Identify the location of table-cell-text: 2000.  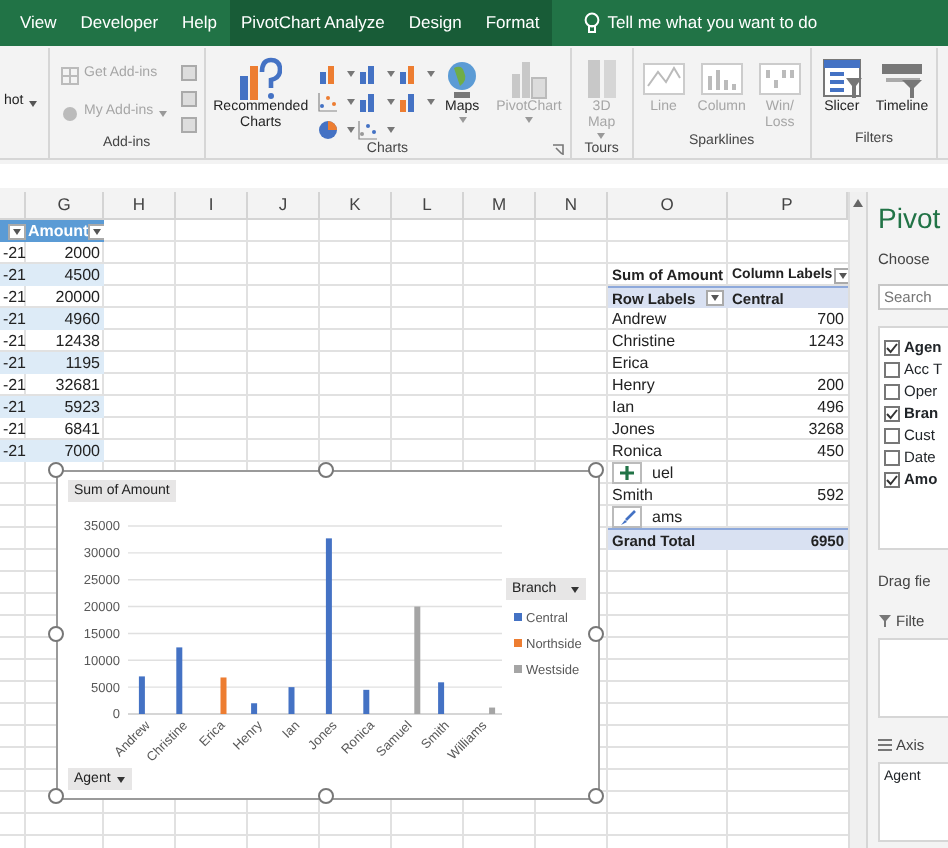
(82, 253).